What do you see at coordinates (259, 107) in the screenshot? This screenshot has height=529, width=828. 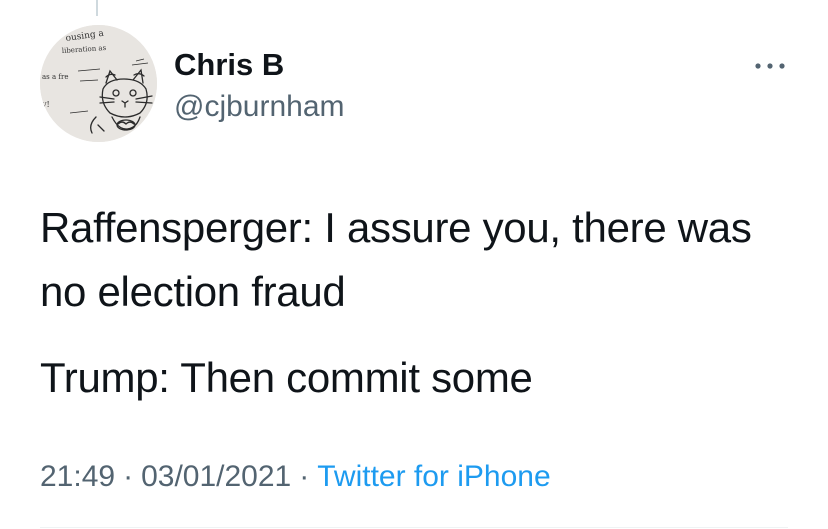 I see `author-handle: @cjburnham` at bounding box center [259, 107].